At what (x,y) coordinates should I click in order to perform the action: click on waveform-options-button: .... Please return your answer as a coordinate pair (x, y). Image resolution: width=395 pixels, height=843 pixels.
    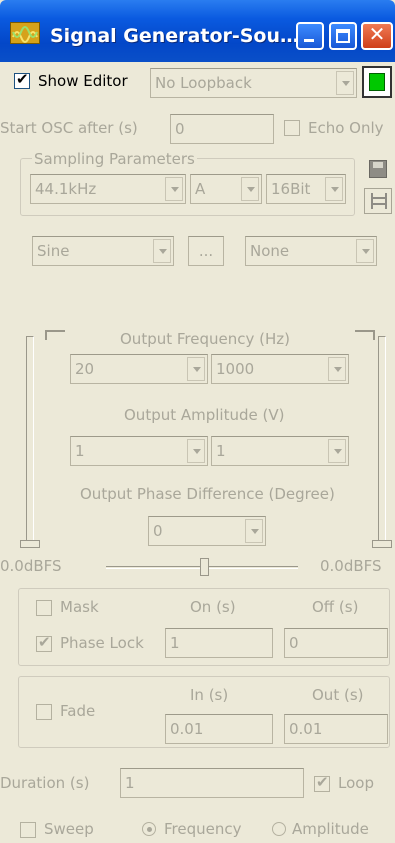
    Looking at the image, I should click on (206, 251).